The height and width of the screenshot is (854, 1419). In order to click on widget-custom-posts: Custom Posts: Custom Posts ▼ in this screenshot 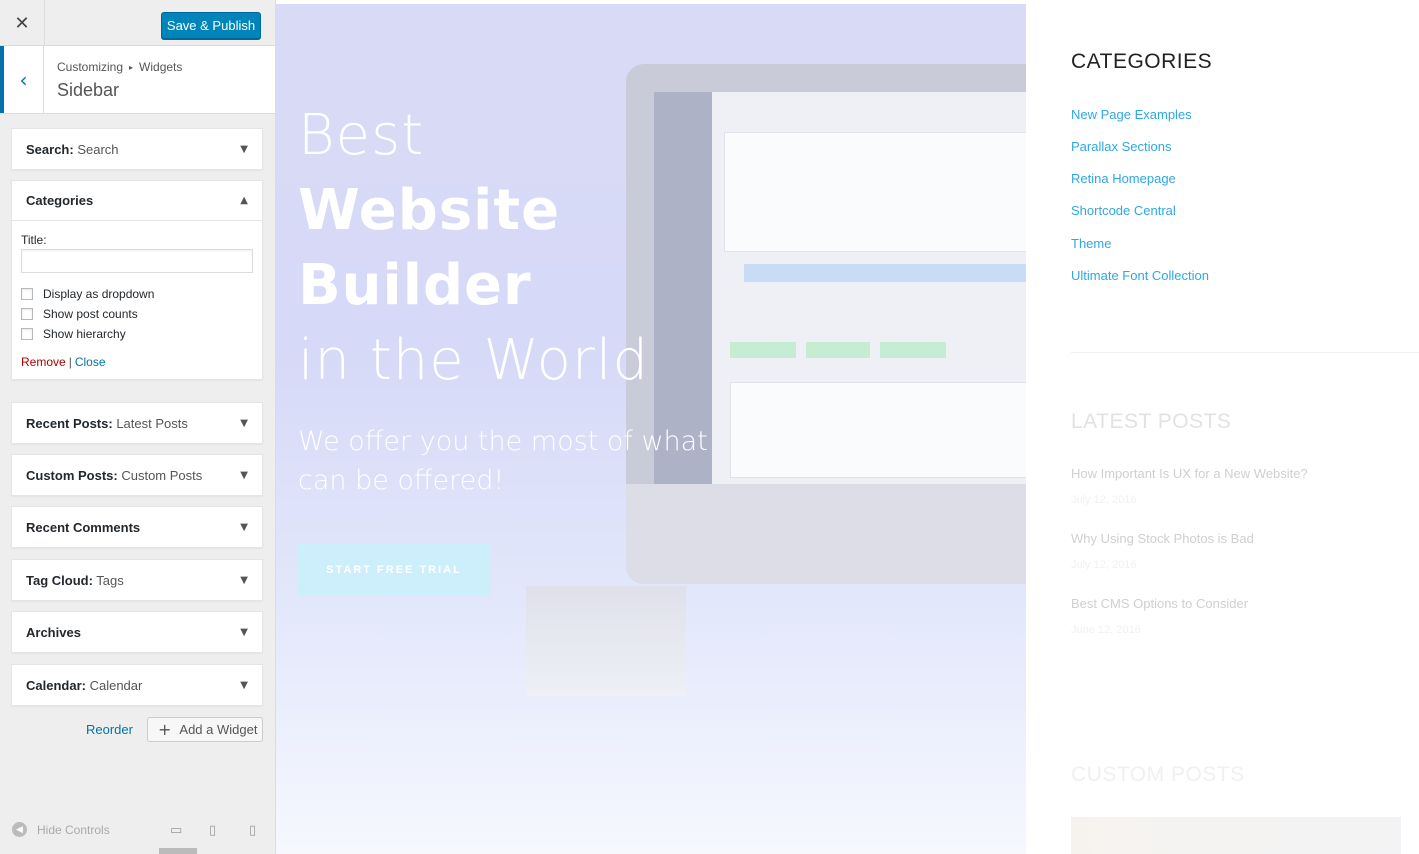, I will do `click(137, 475)`.